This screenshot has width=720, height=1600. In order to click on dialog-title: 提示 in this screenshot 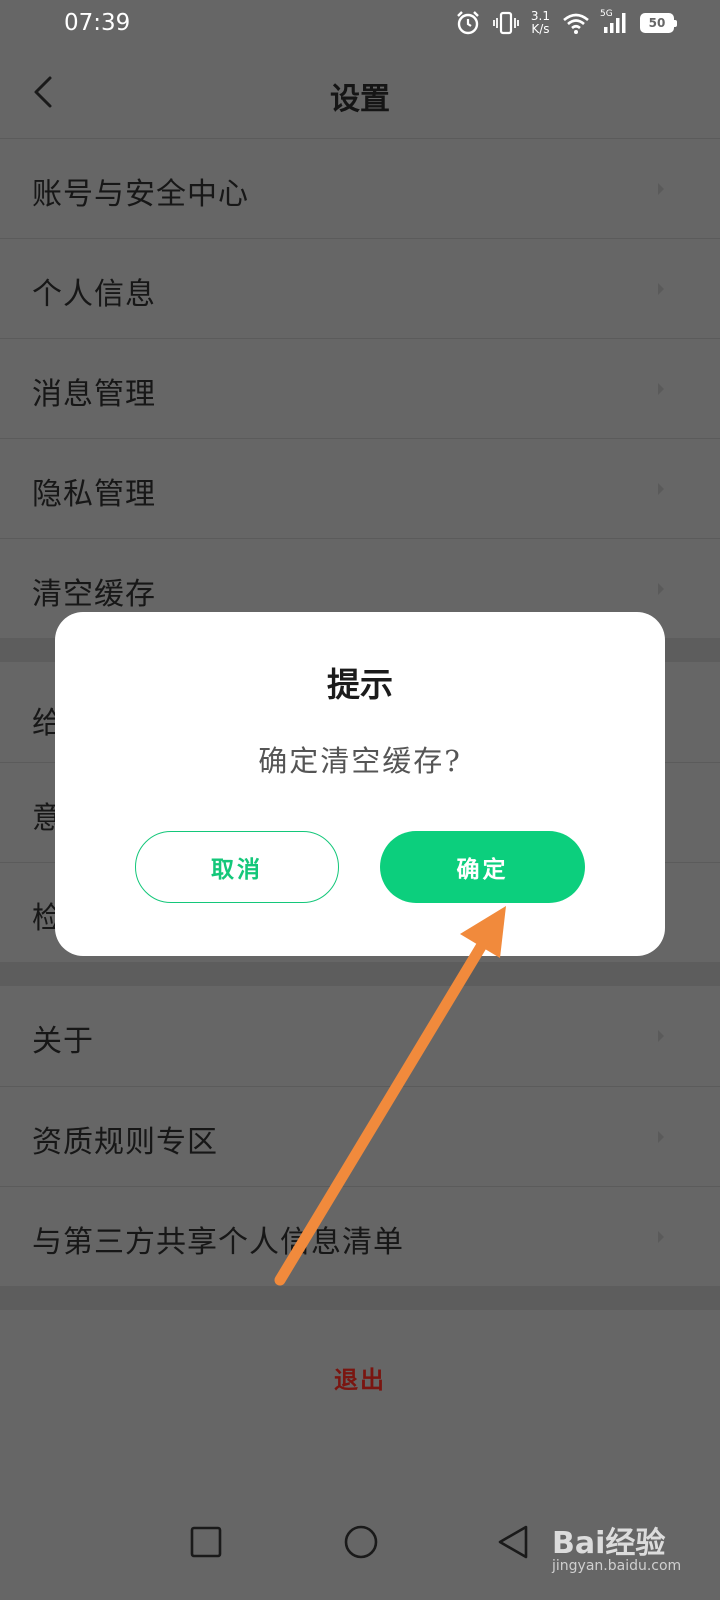, I will do `click(360, 684)`.